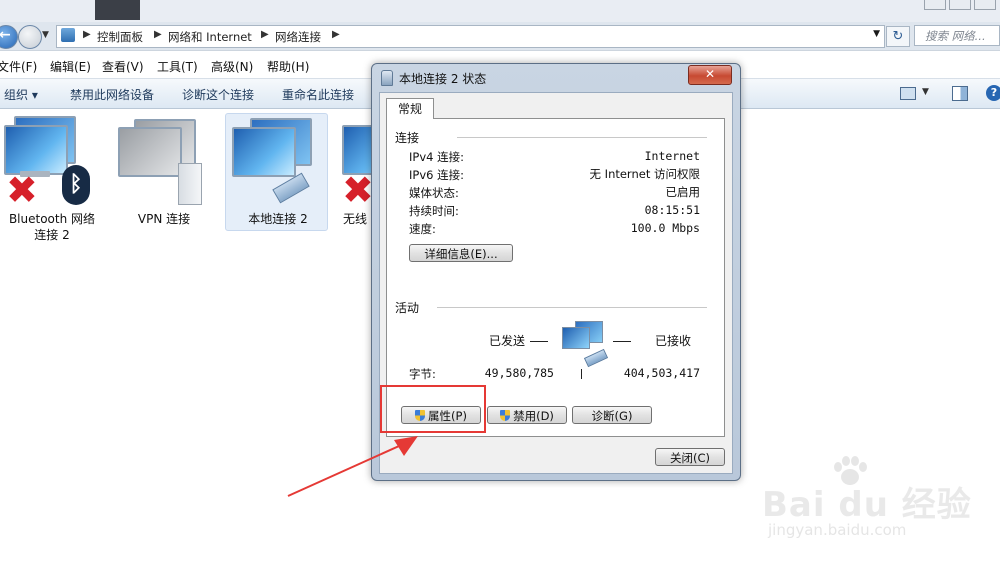  What do you see at coordinates (925, 92) in the screenshot?
I see `view-dropdown-icon: ▼` at bounding box center [925, 92].